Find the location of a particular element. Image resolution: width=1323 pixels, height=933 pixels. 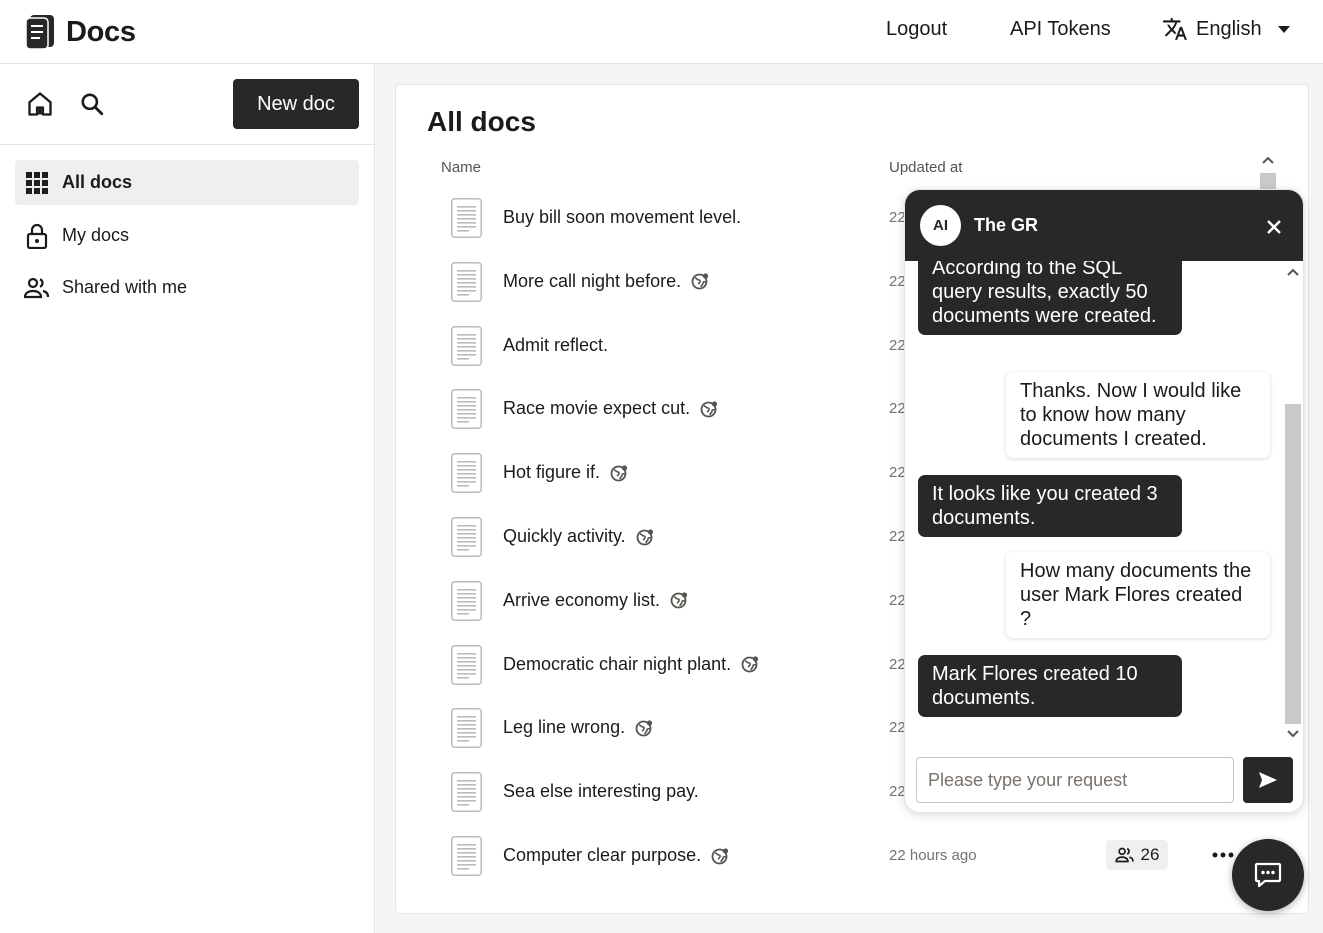

updated-at: 22 hours ago is located at coordinates (933, 855).